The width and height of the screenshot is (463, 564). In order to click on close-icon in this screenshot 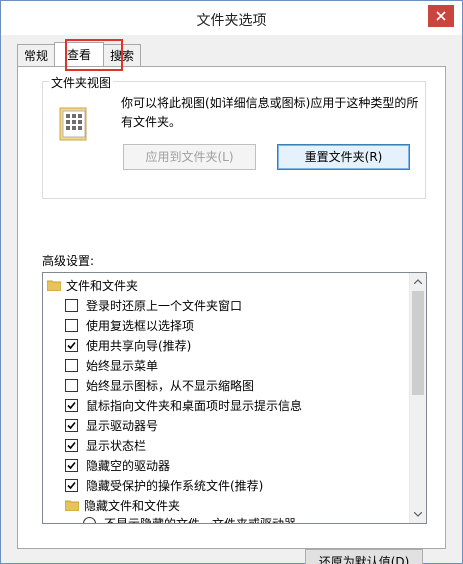, I will do `click(441, 16)`.